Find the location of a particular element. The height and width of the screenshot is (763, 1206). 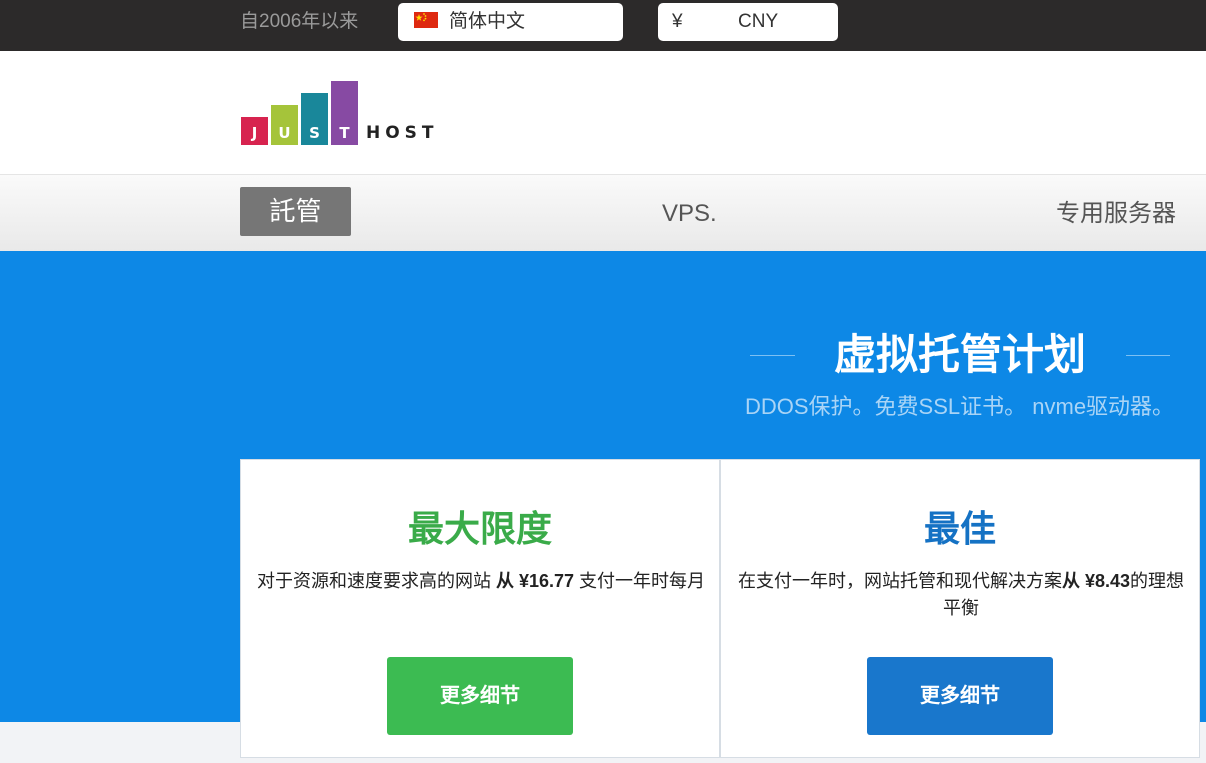

since-text: 自2006年以来 is located at coordinates (299, 21).